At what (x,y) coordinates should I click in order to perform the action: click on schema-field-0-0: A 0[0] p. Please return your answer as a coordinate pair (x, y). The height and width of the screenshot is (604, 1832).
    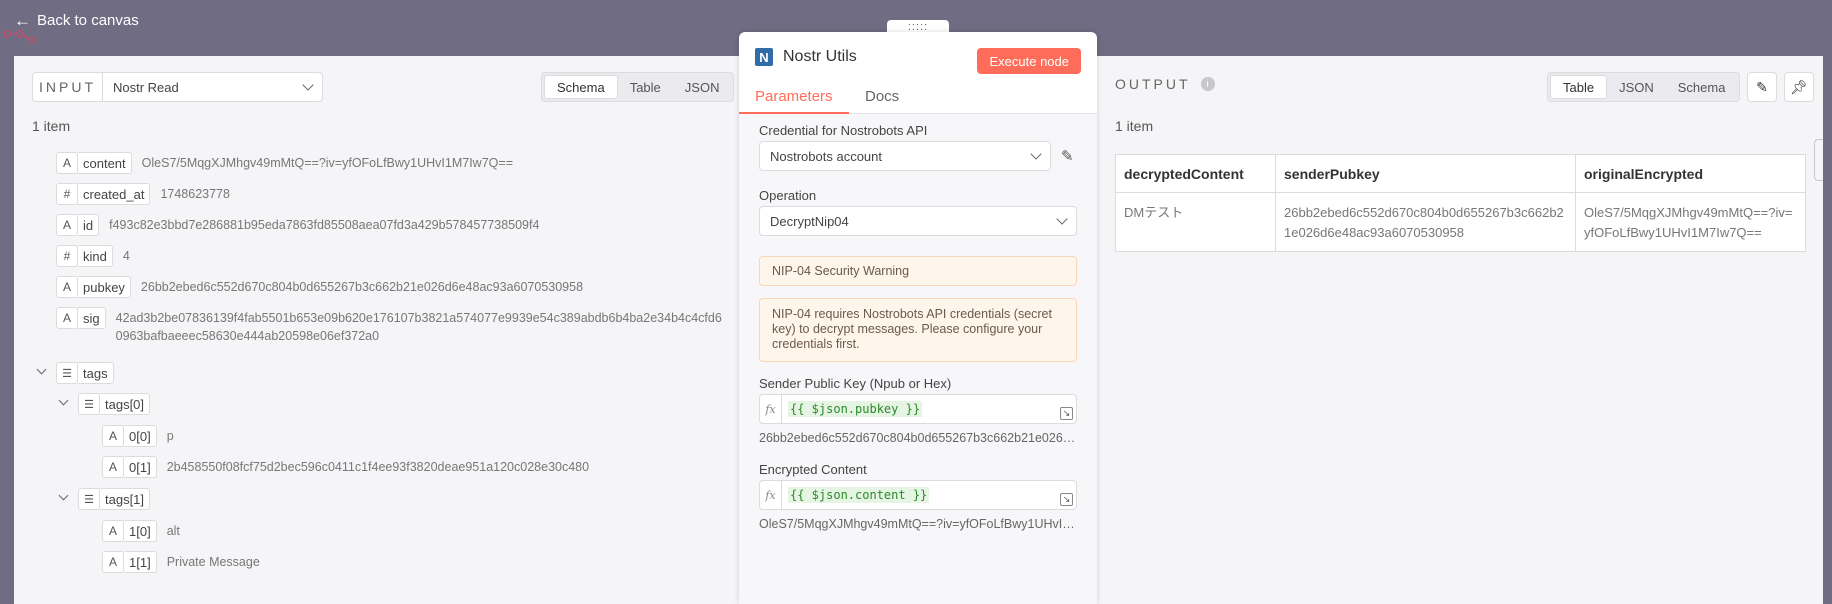
    Looking at the image, I should click on (138, 436).